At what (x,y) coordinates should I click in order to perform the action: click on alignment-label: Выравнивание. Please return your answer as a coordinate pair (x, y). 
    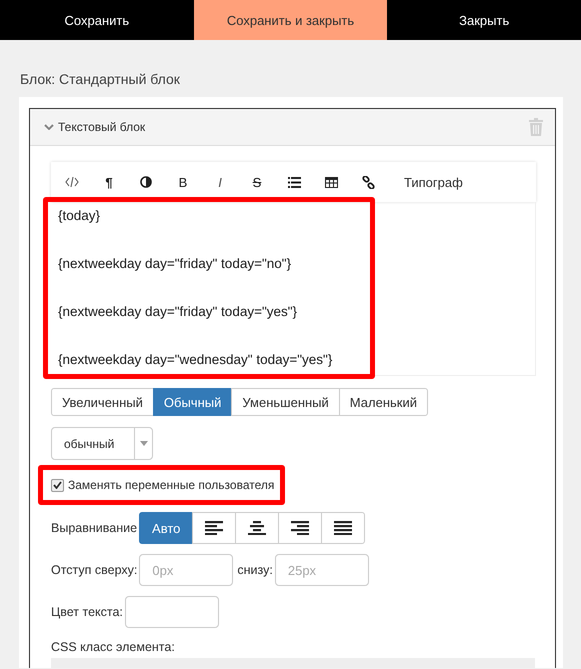
    Looking at the image, I should click on (94, 528).